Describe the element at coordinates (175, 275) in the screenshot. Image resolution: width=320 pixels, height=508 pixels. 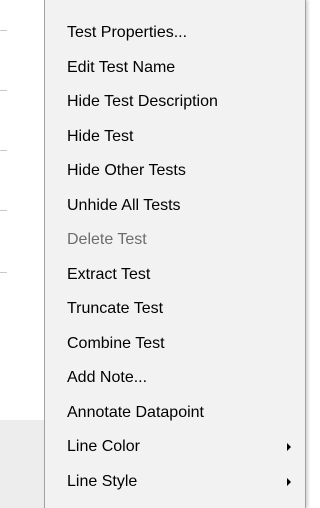
I see `menu-item-extract-test: Extract Test` at that location.